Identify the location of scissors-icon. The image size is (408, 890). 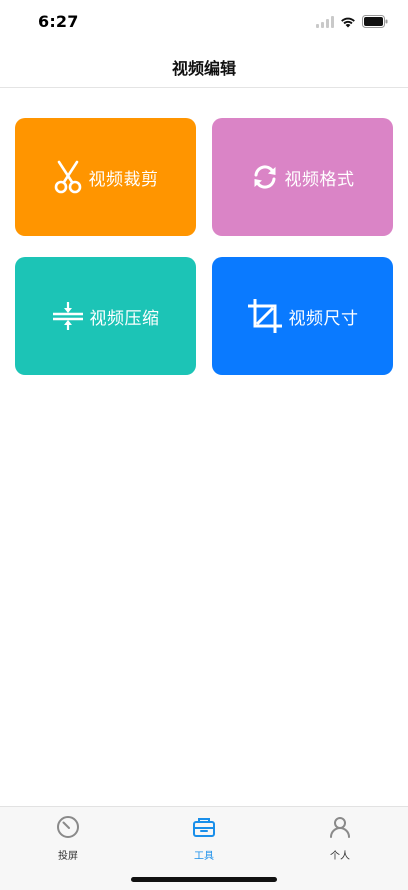
(68, 177).